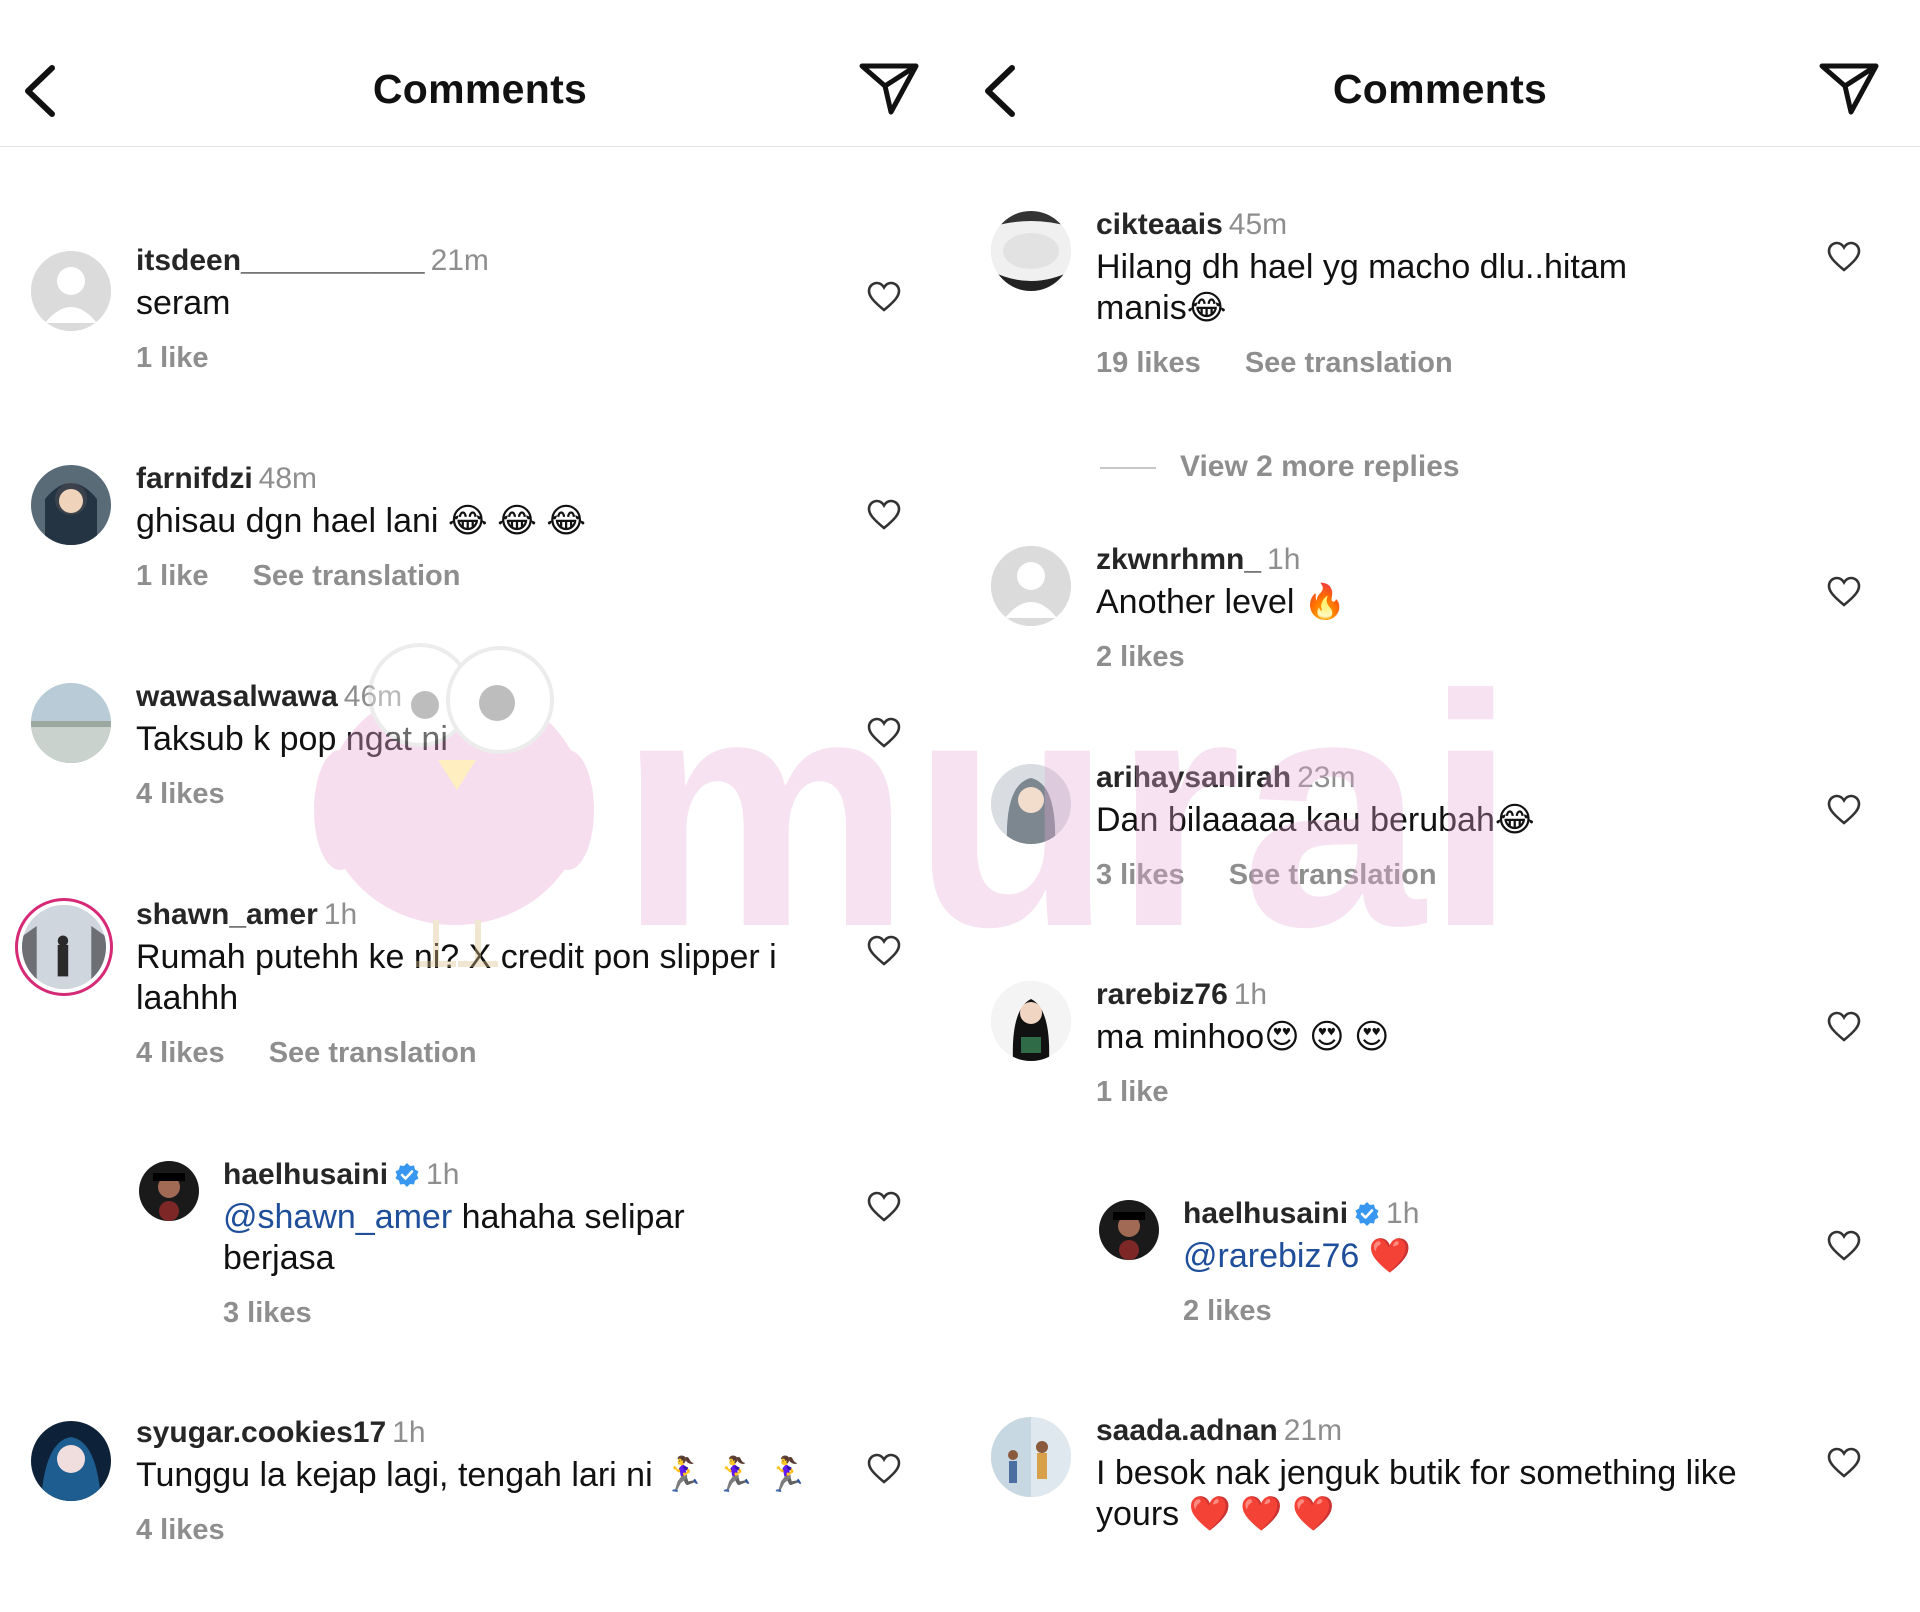  Describe the element at coordinates (287, 521) in the screenshot. I see `comment-text: ghisau dgn hael lani` at that location.